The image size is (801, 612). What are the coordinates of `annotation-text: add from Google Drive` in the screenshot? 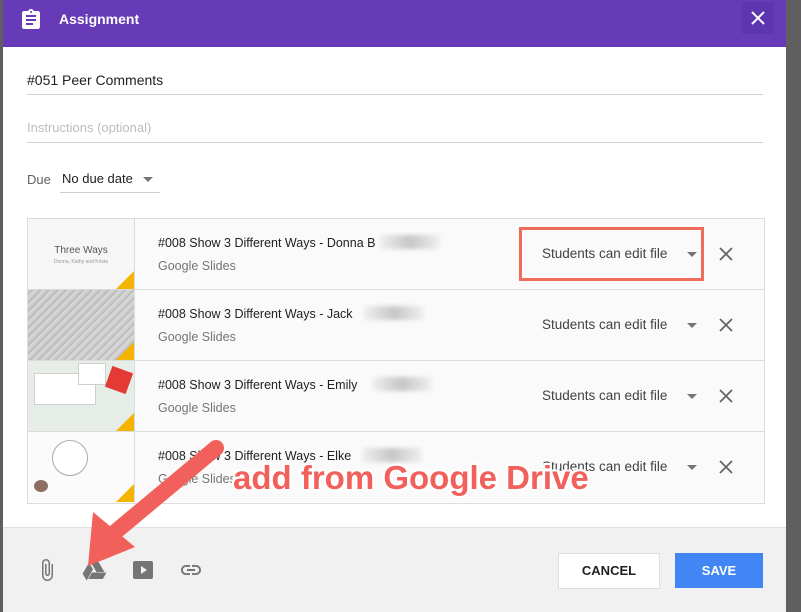 It's located at (411, 477).